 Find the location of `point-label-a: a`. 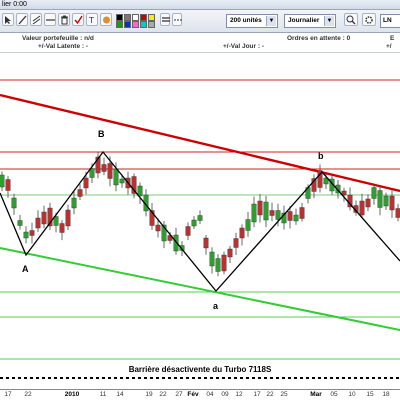

point-label-a: a is located at coordinates (216, 306).